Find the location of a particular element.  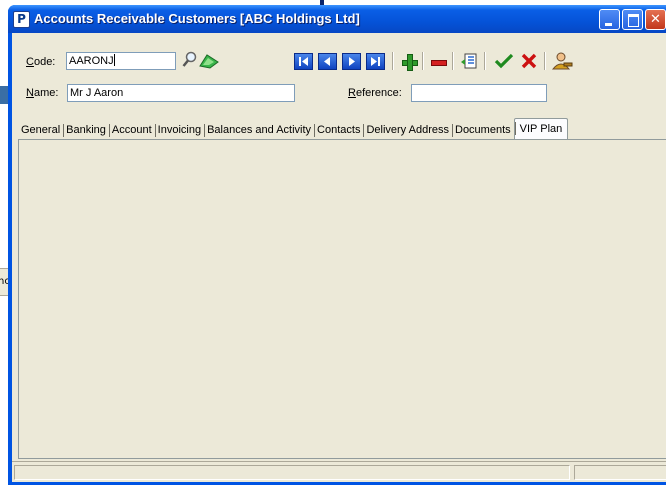

tab-balances-and-activity: Balances and Activity is located at coordinates (259, 130).